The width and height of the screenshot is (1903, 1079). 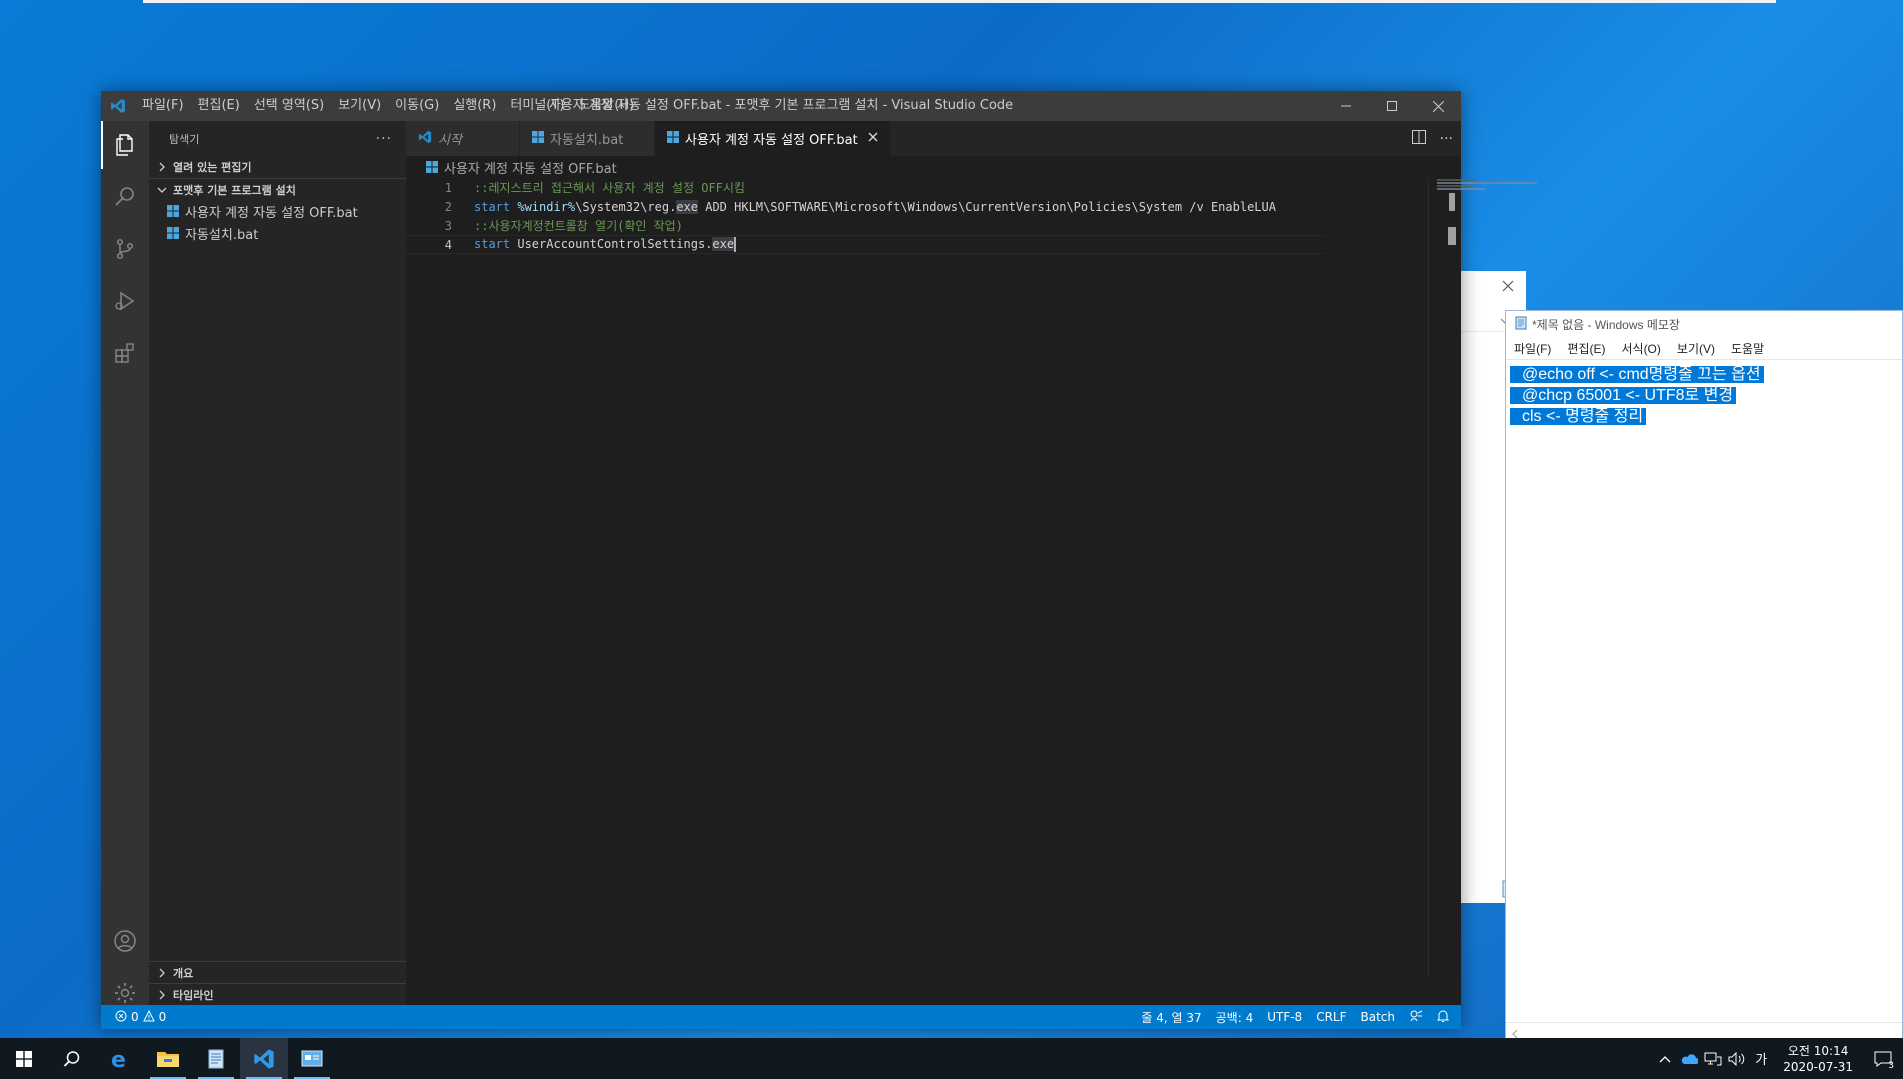 What do you see at coordinates (121, 1017) in the screenshot?
I see `error-icon` at bounding box center [121, 1017].